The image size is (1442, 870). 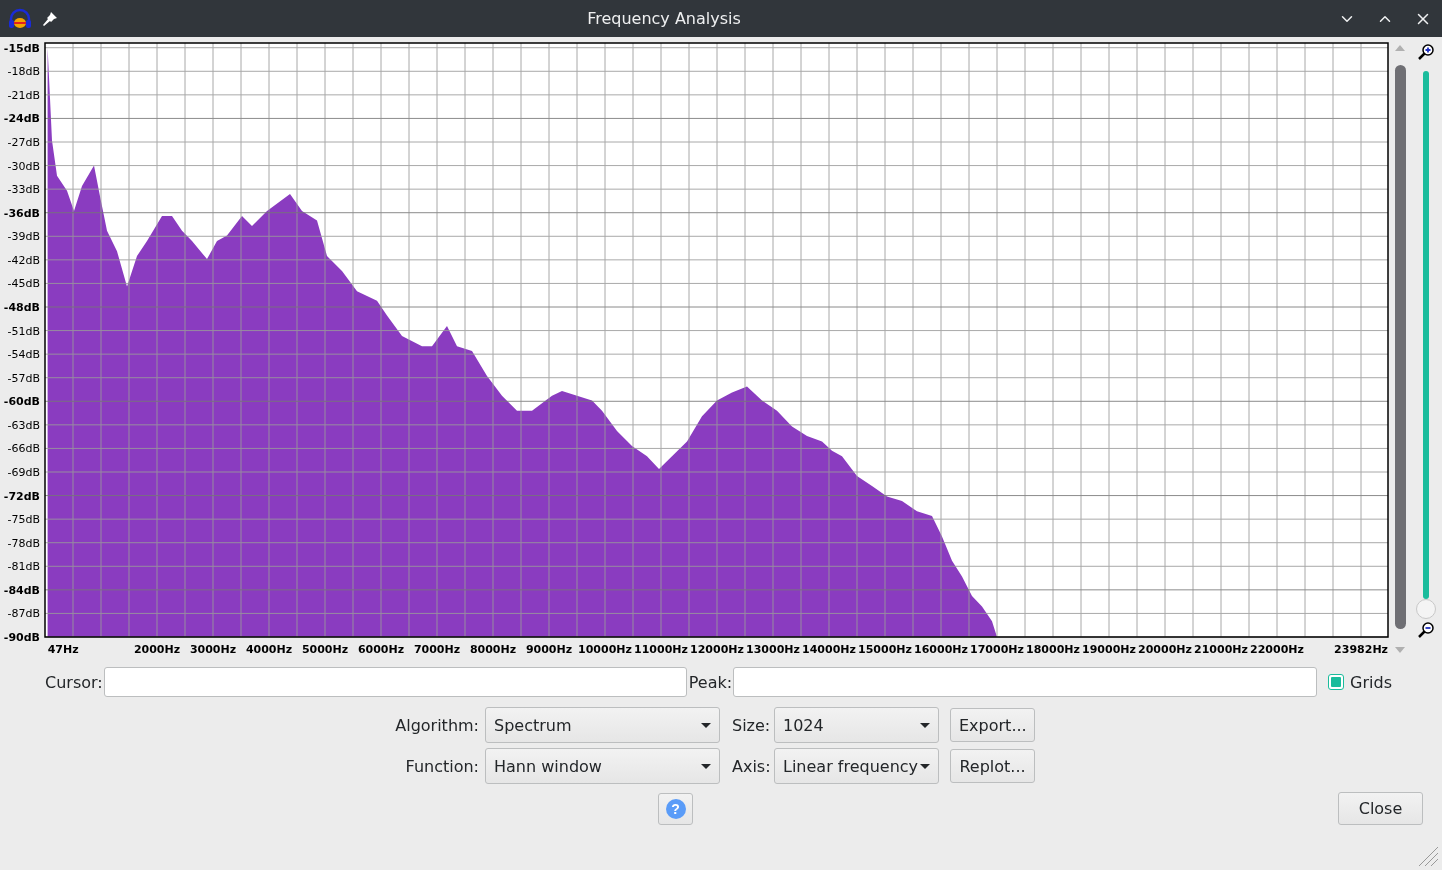 I want to click on zoom-in-icon, so click(x=1426, y=52).